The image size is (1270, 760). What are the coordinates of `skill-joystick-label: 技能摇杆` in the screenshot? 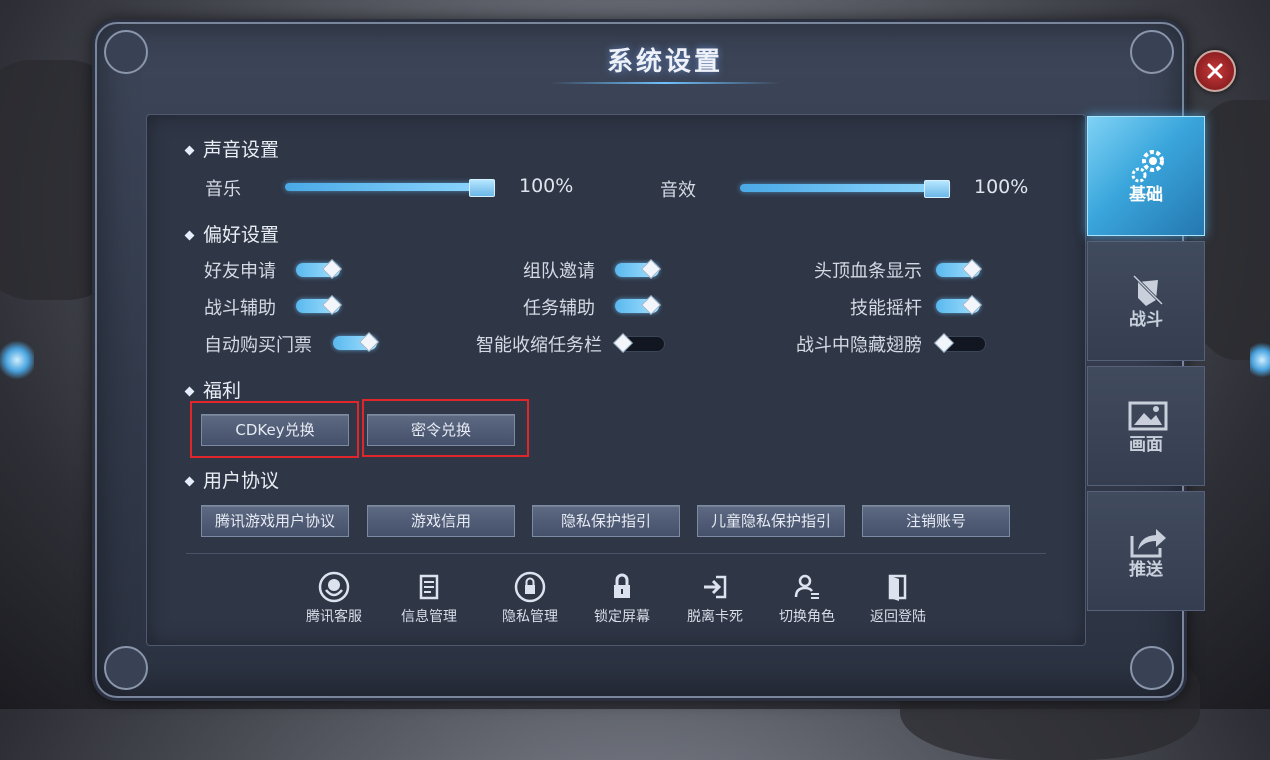 It's located at (886, 308).